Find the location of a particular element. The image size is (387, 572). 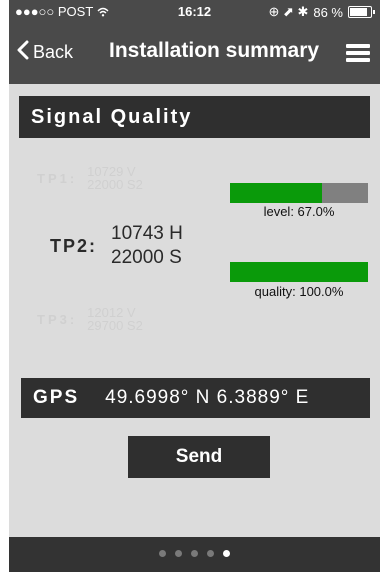

send-button: Send is located at coordinates (199, 457).